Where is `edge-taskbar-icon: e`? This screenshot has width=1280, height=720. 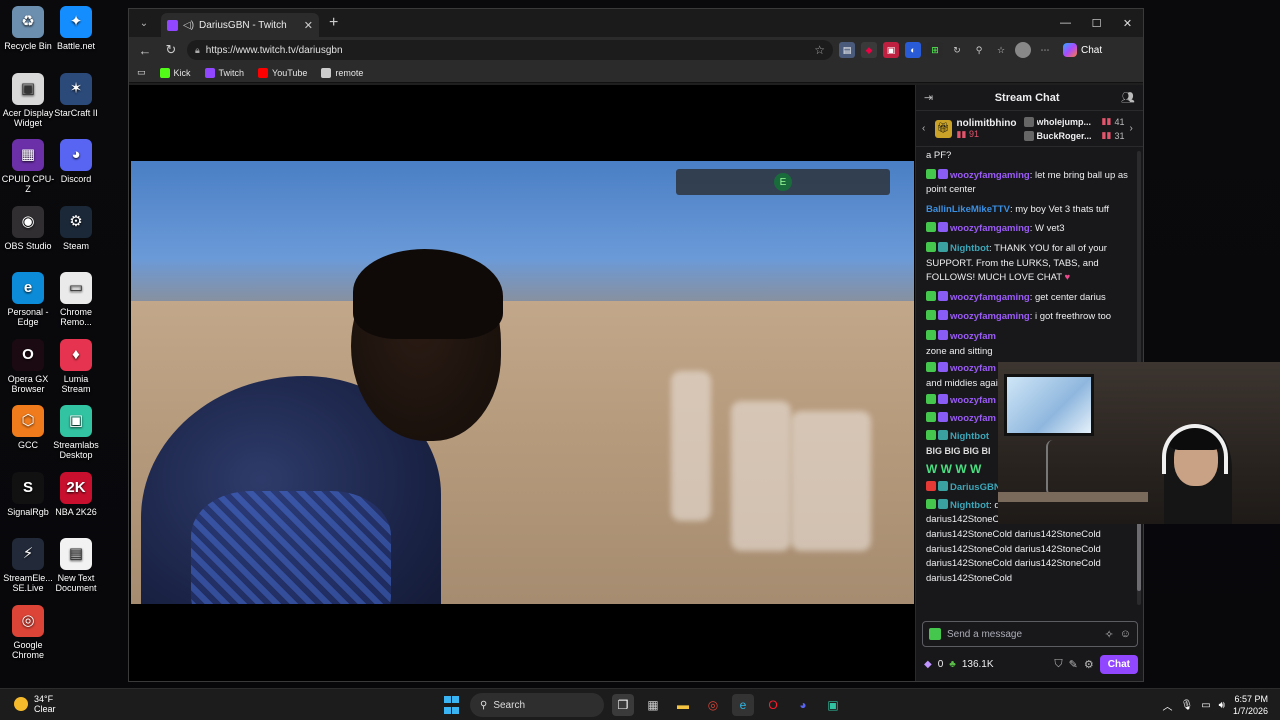 edge-taskbar-icon: e is located at coordinates (743, 705).